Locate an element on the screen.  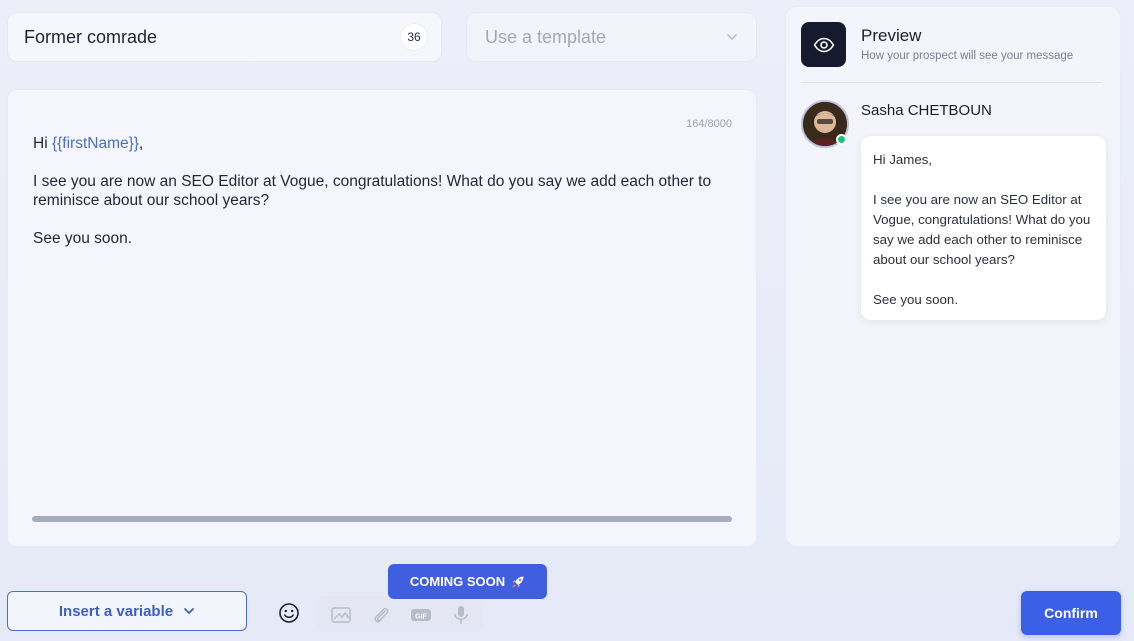
paperclip-icon is located at coordinates (381, 615).